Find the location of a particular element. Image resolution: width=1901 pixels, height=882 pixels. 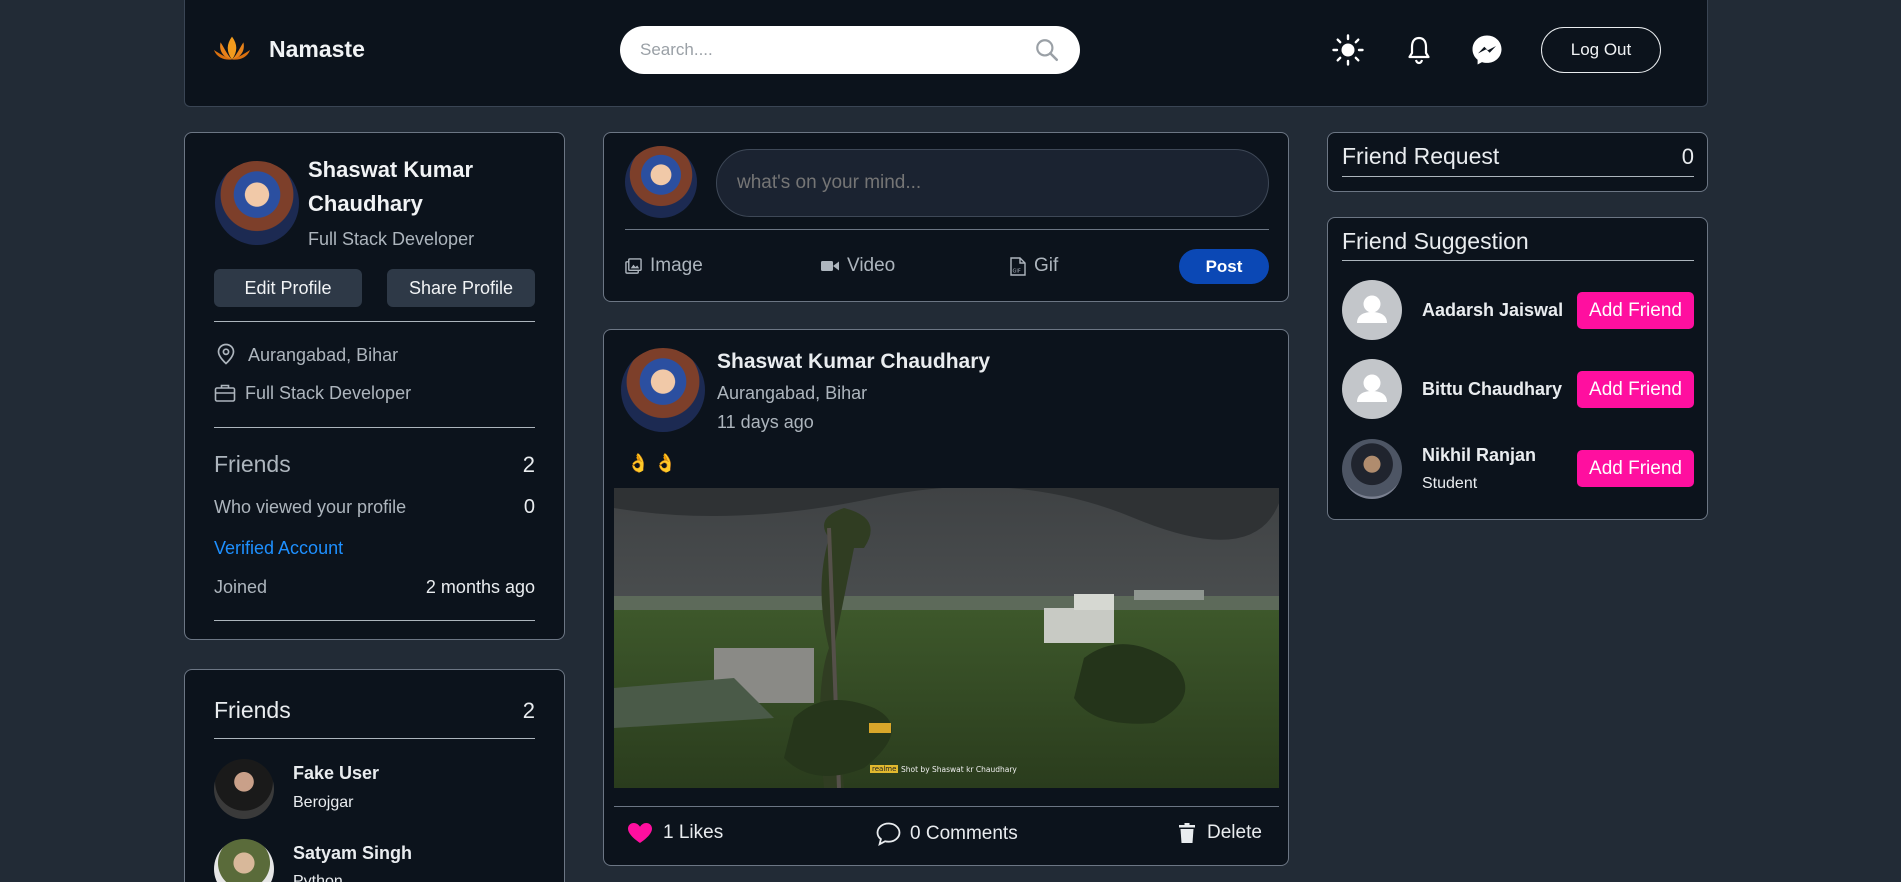

location-pin-icon is located at coordinates (226, 354).